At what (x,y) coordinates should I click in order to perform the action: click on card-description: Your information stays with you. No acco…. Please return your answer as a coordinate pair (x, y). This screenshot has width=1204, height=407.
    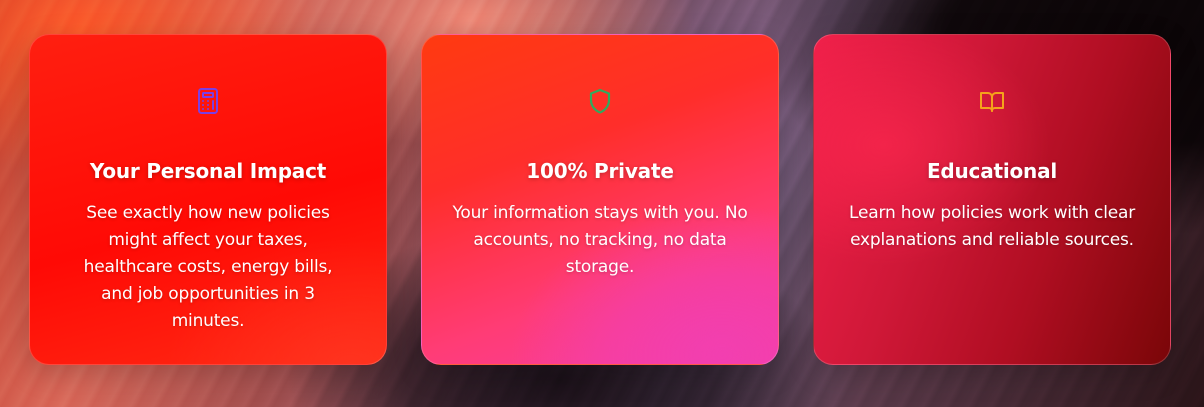
    Looking at the image, I should click on (600, 240).